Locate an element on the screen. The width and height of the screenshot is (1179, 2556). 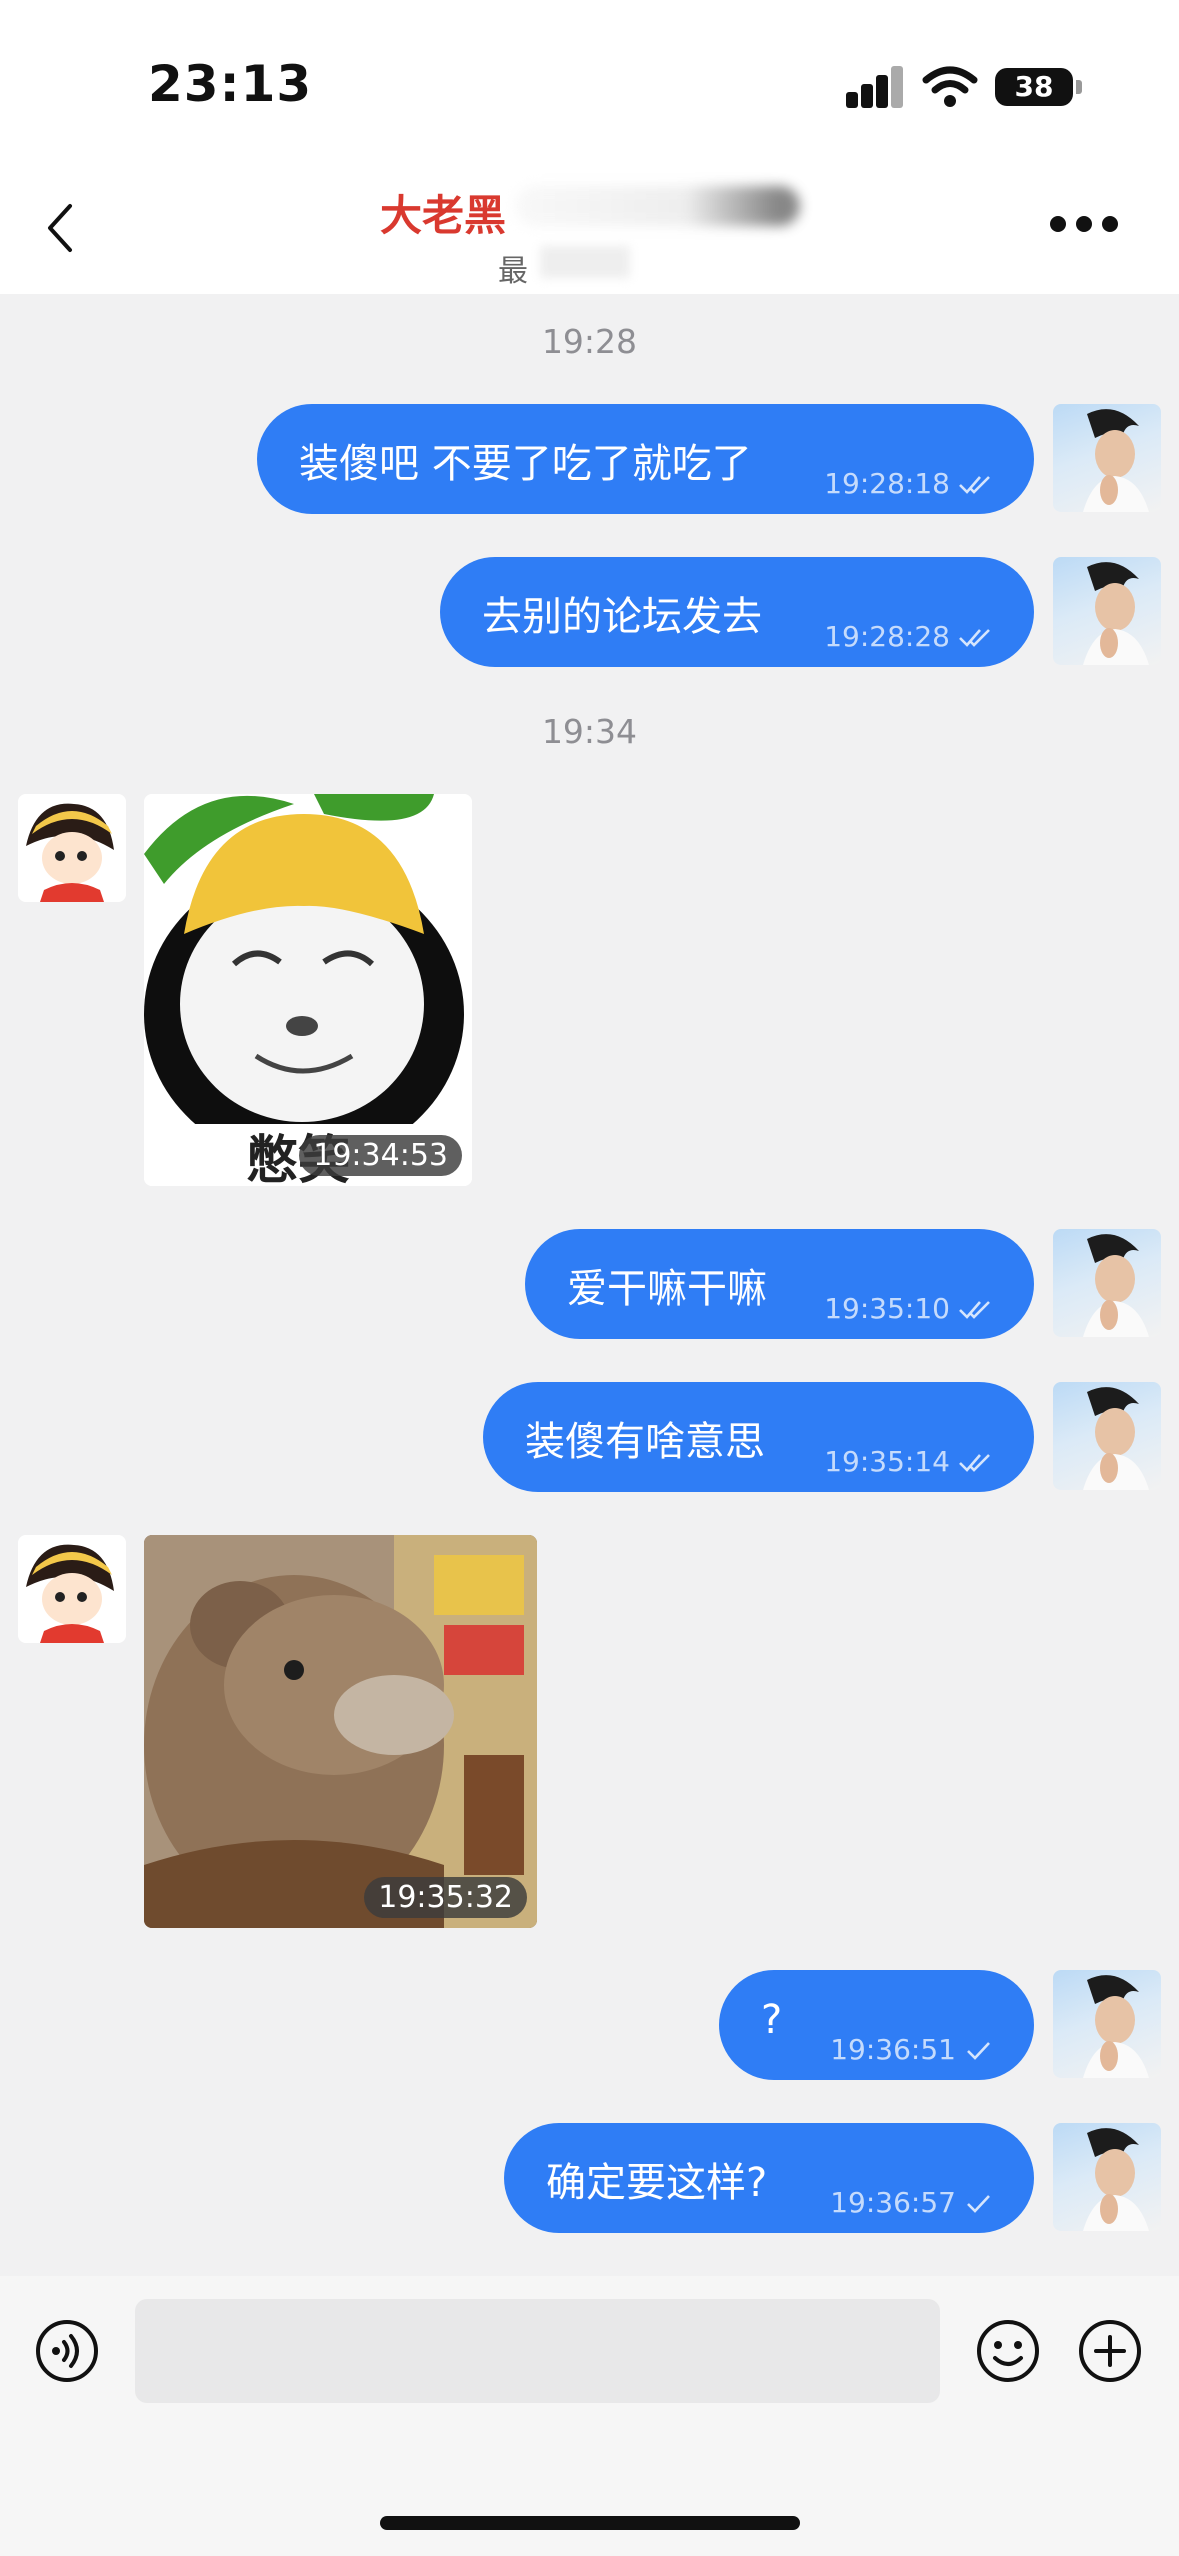
teddy-bear-gif is located at coordinates (340, 1731).